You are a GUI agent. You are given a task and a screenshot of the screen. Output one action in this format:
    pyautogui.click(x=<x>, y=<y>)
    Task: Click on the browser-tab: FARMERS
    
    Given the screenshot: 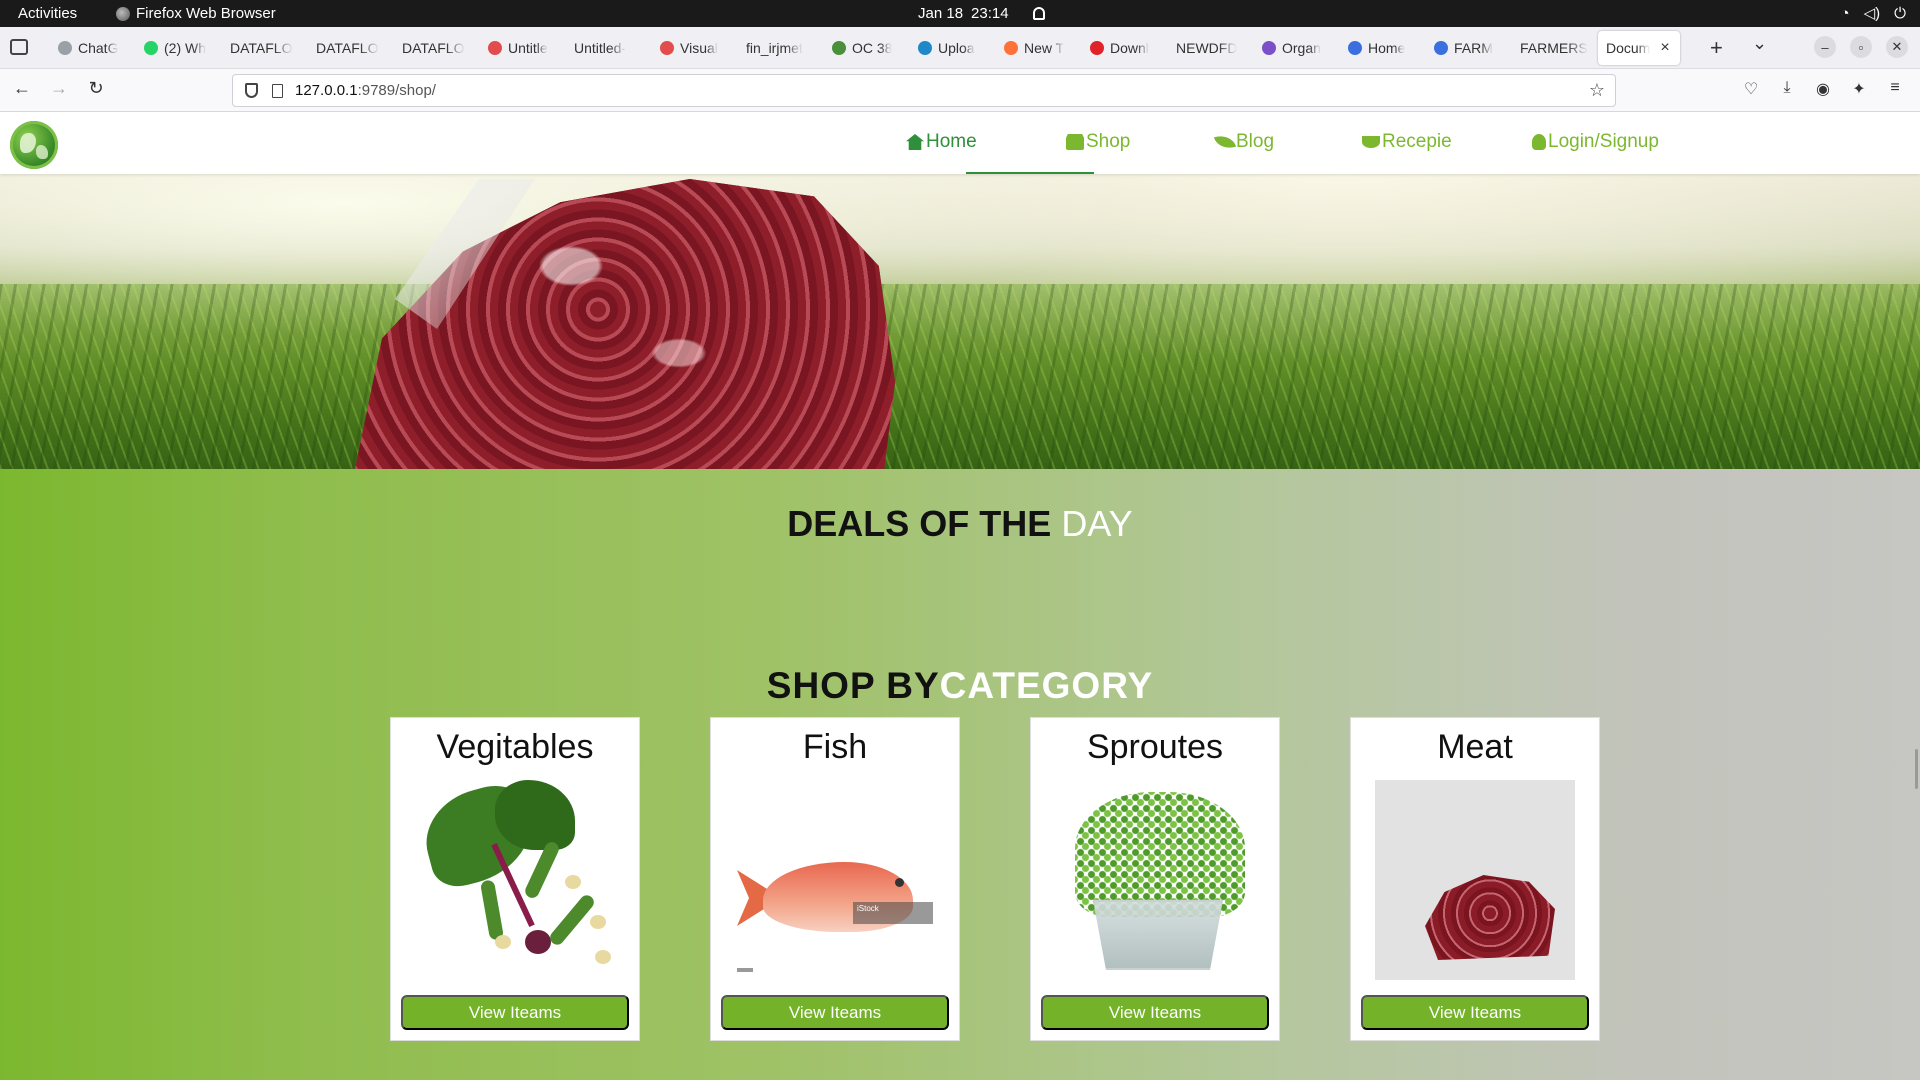 What is the action you would take?
    pyautogui.click(x=1555, y=48)
    